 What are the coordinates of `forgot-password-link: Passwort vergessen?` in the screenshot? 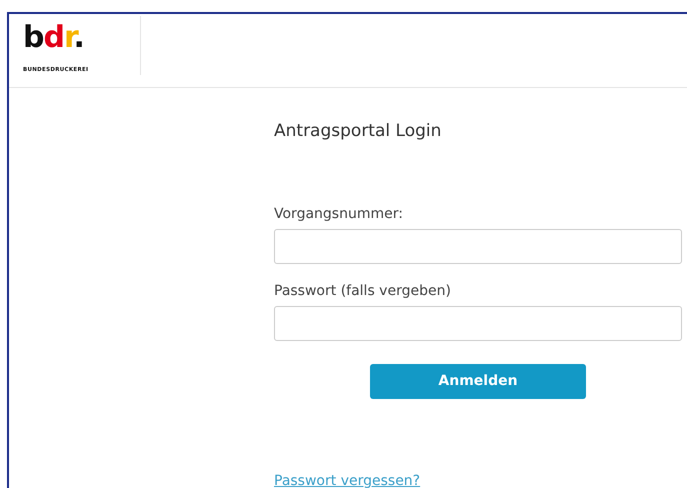 It's located at (347, 480).